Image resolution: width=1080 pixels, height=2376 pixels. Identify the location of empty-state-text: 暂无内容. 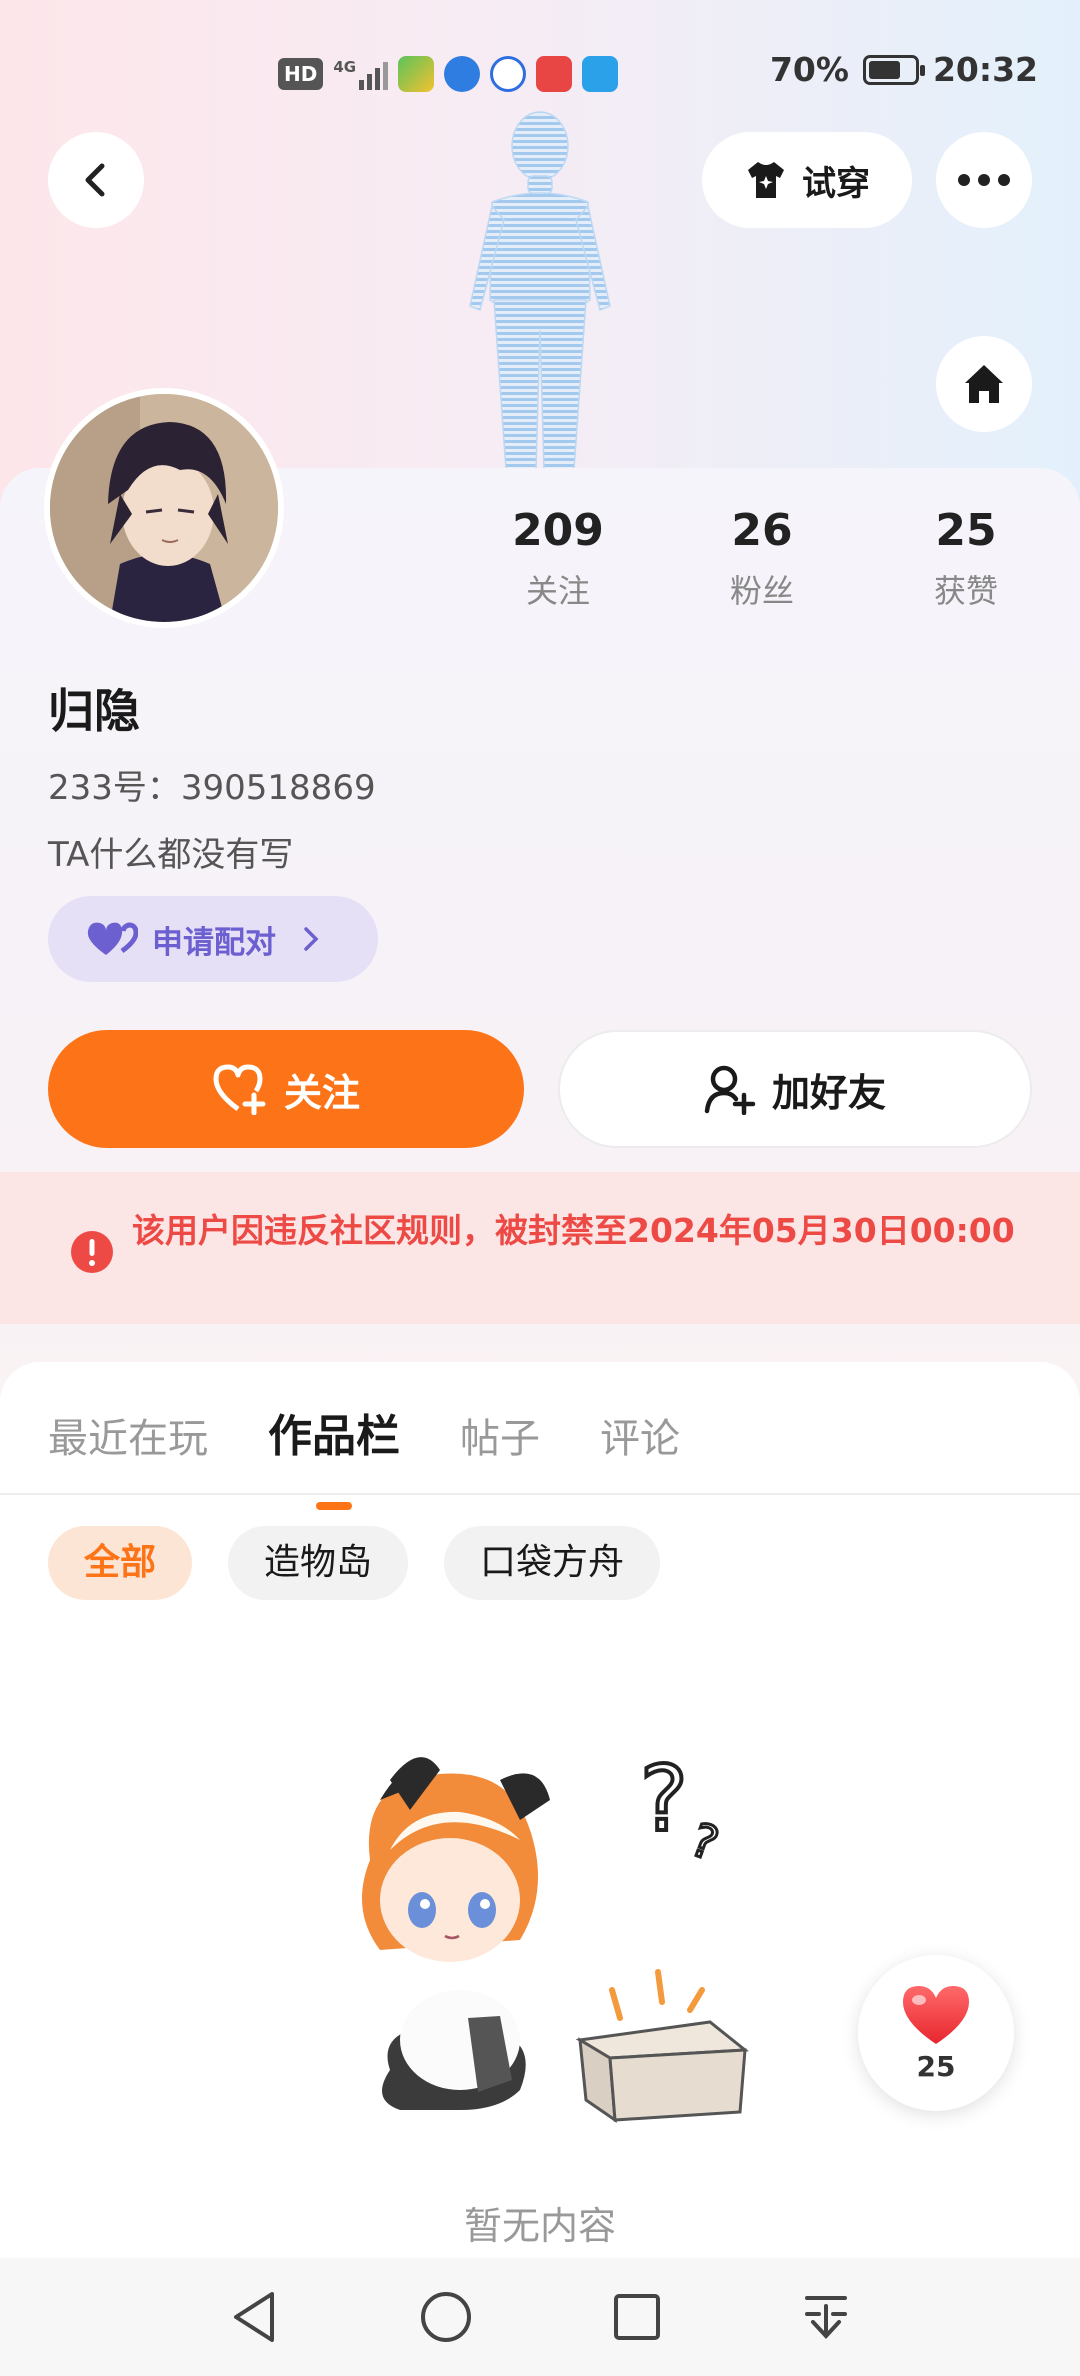
(539, 2226).